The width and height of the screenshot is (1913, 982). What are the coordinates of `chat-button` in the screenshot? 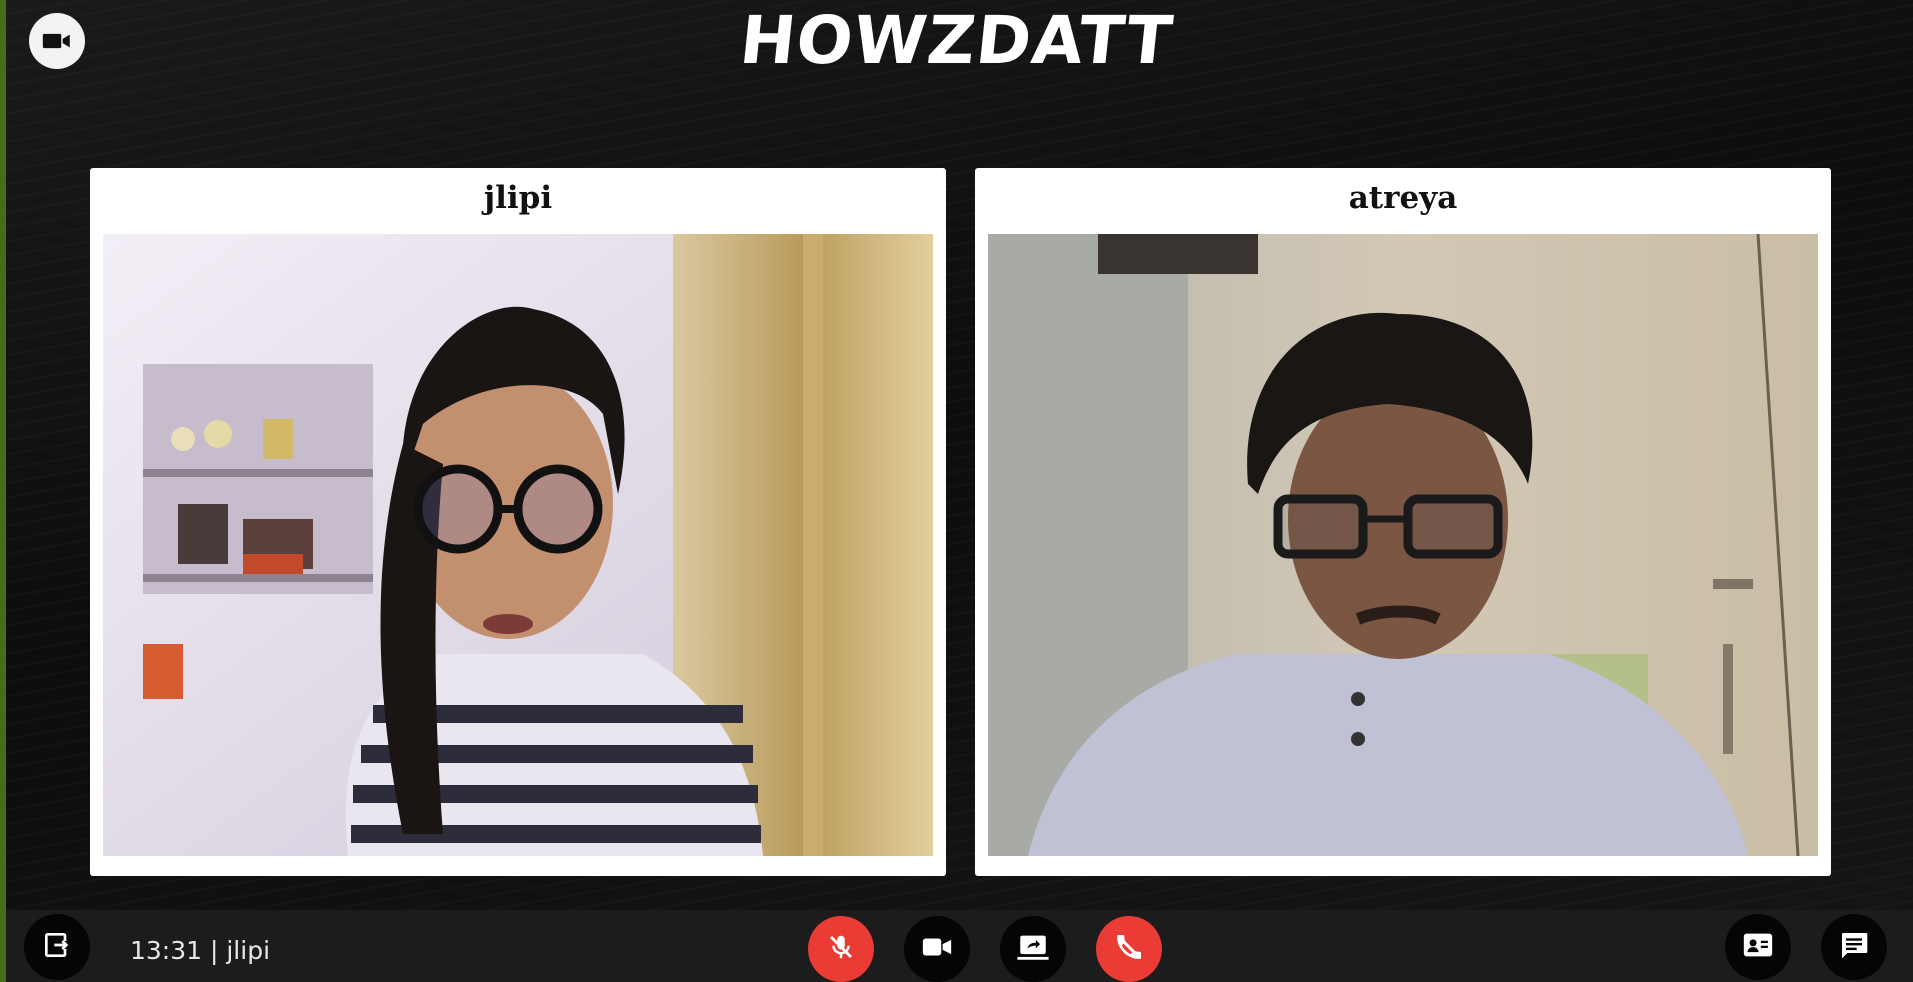 It's located at (1854, 947).